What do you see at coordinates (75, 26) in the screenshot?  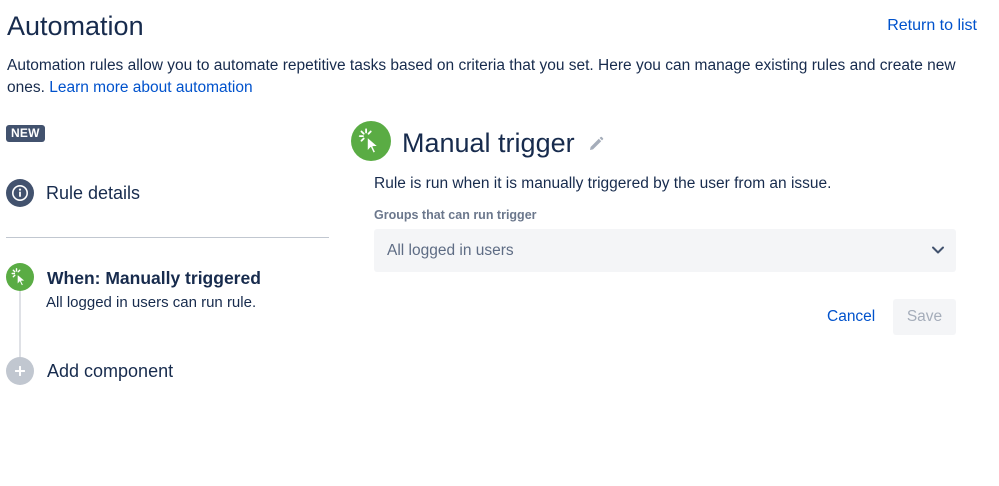 I see `page-title: Automation` at bounding box center [75, 26].